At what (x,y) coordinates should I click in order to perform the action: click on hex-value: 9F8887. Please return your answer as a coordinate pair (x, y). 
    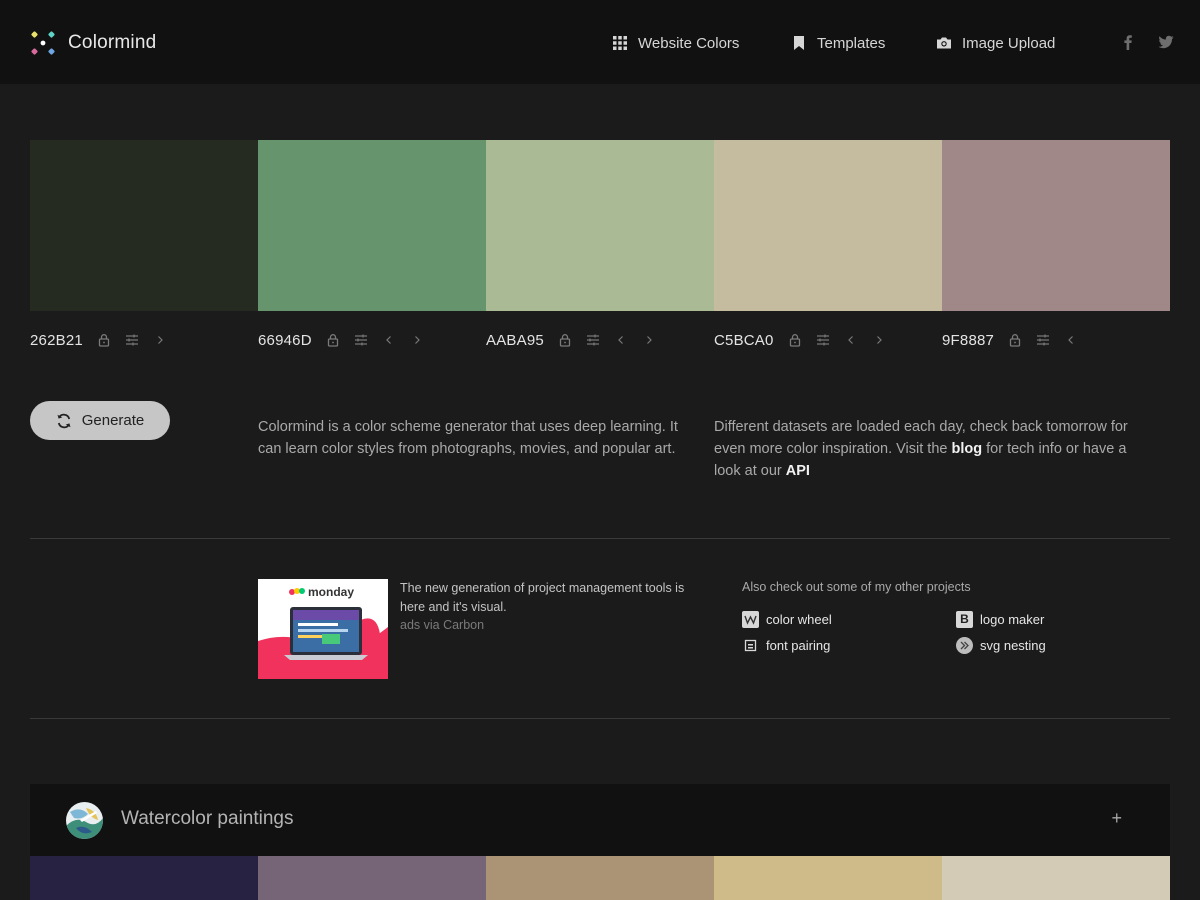
    Looking at the image, I should click on (968, 340).